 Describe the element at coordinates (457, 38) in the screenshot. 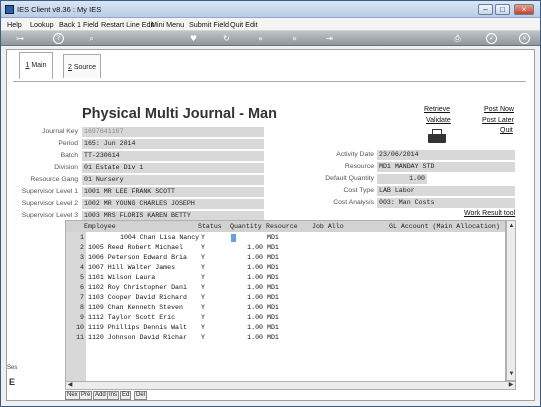

I see `print-icon: ⎙` at that location.